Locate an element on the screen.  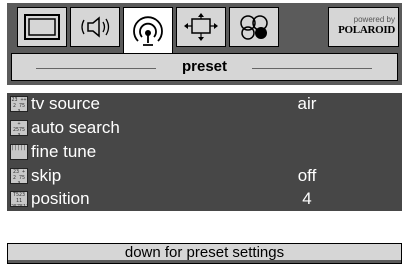
menu-item-fine-tune: |||||| fine tune is located at coordinates (204, 152).